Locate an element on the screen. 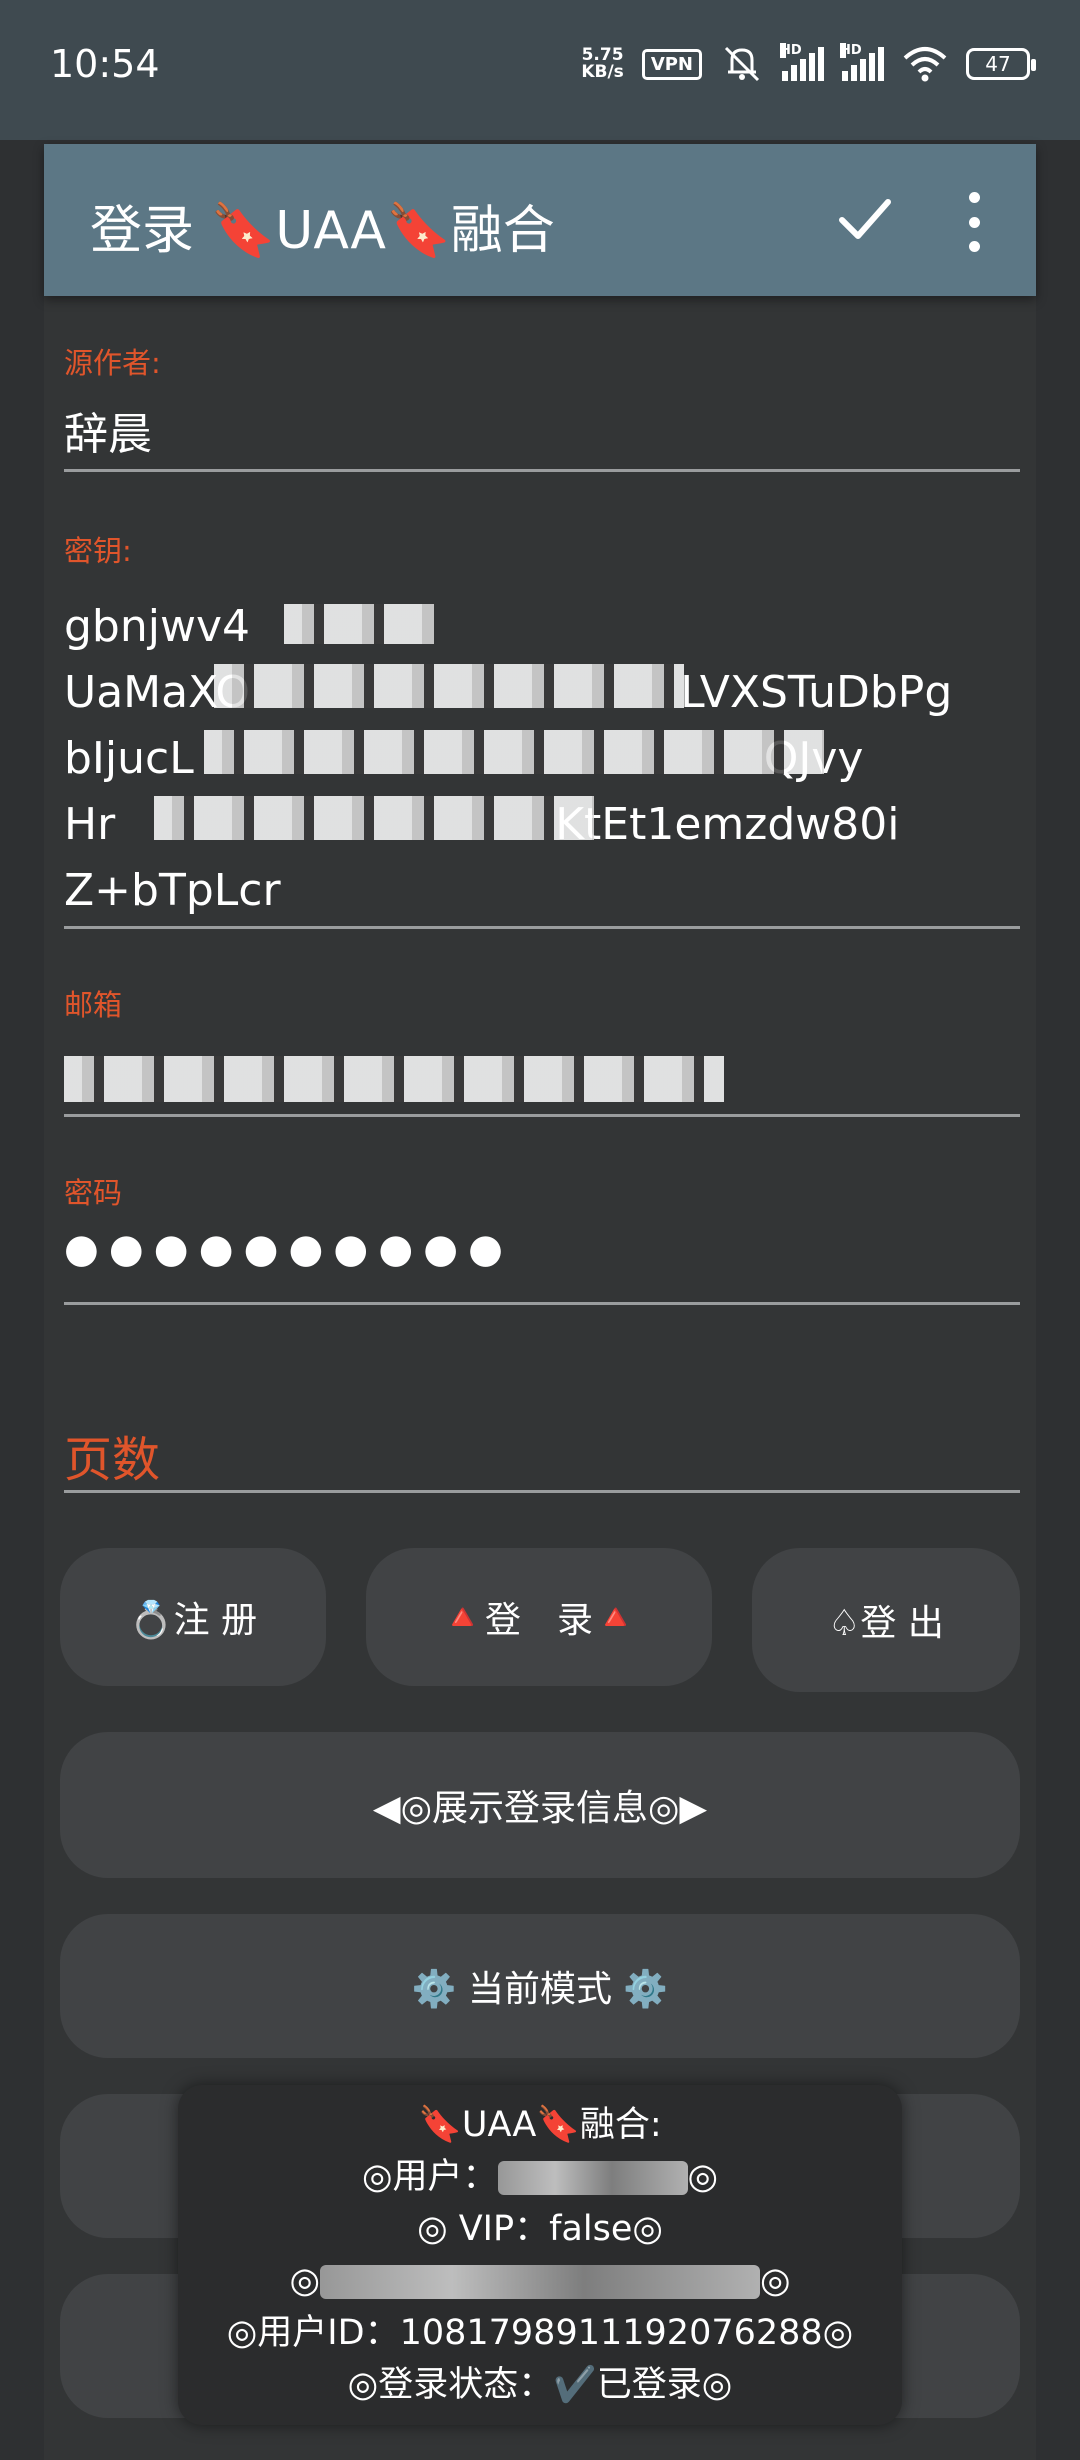  register-button: 💍注 册 is located at coordinates (193, 1617).